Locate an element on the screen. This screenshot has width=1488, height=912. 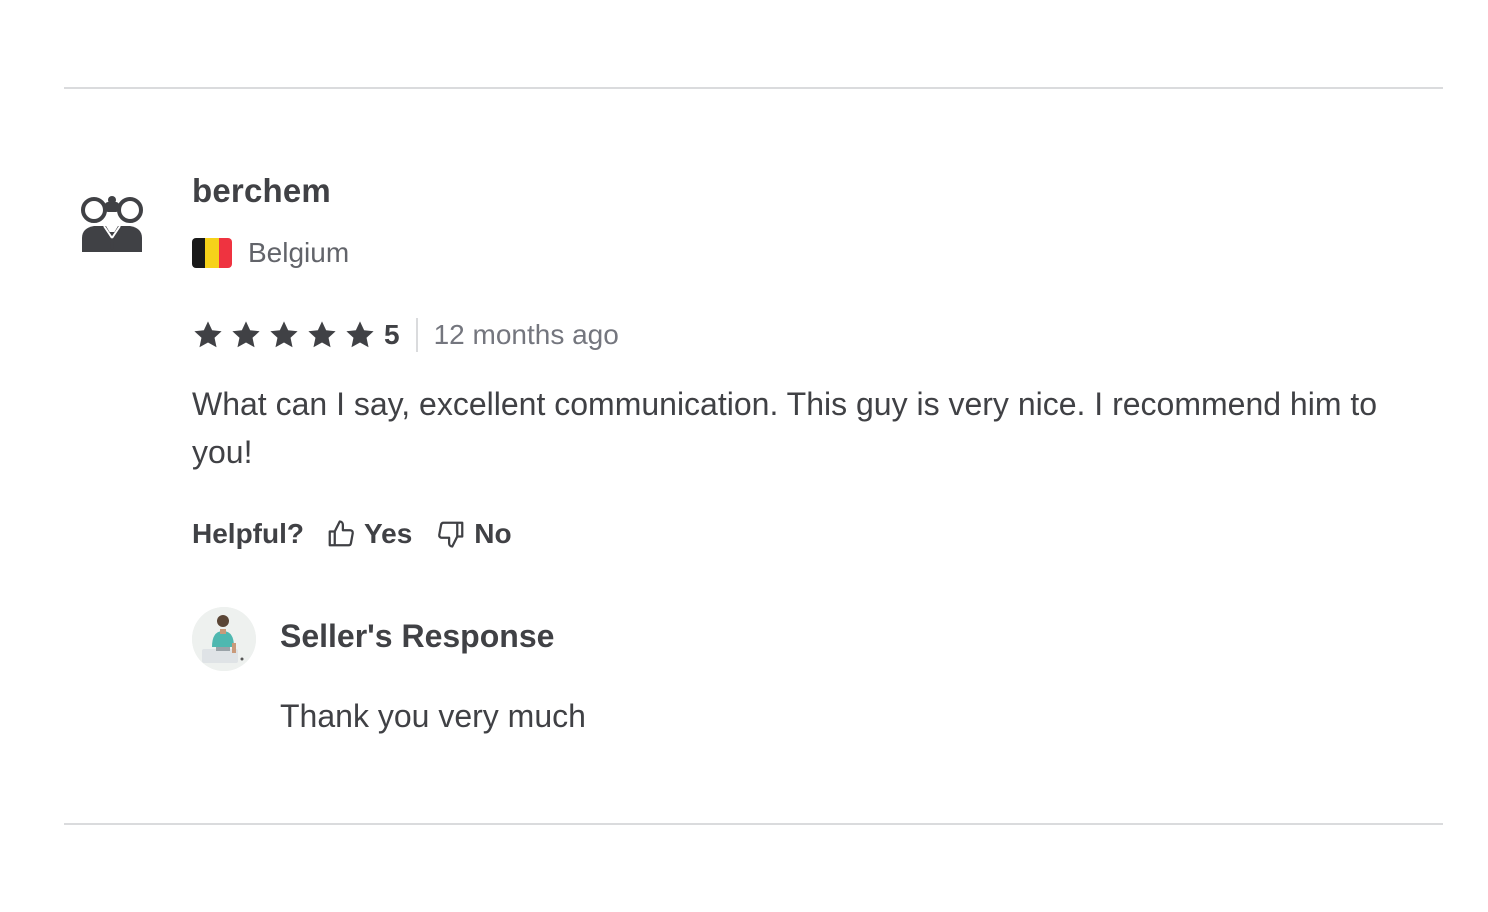
review-time: 12 months ago is located at coordinates (526, 334).